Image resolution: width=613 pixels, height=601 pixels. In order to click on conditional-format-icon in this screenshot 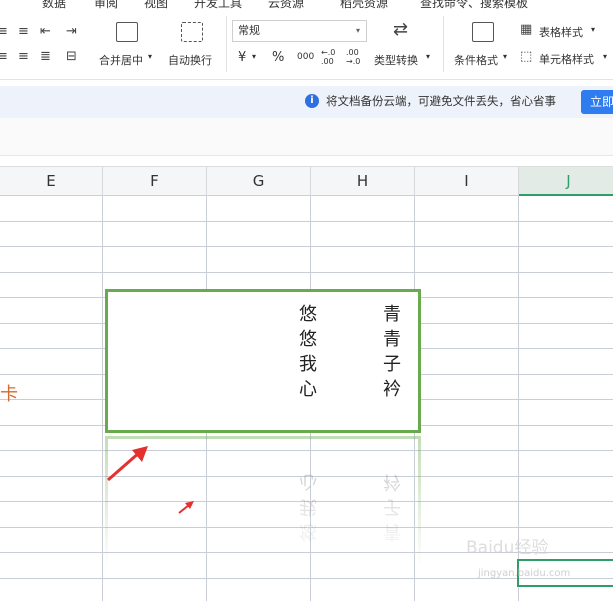, I will do `click(483, 32)`.